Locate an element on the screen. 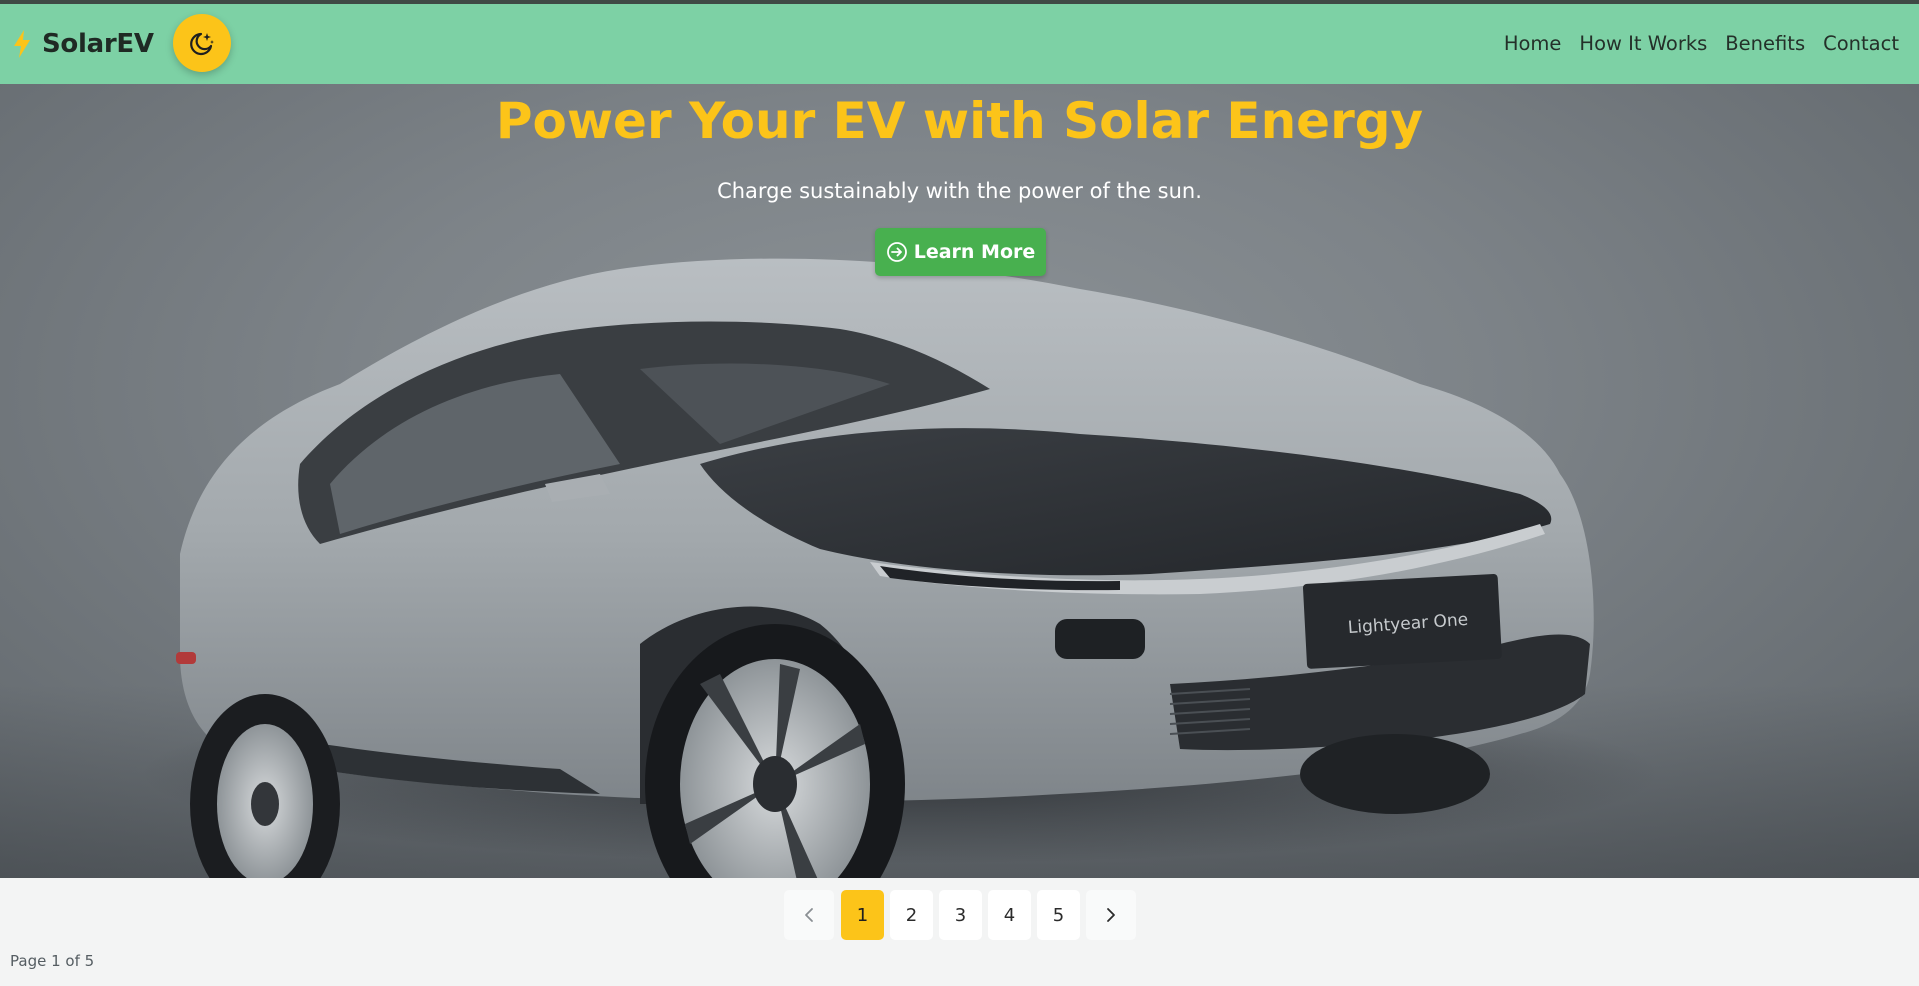 This screenshot has height=986, width=1919. next-page-button is located at coordinates (1111, 915).